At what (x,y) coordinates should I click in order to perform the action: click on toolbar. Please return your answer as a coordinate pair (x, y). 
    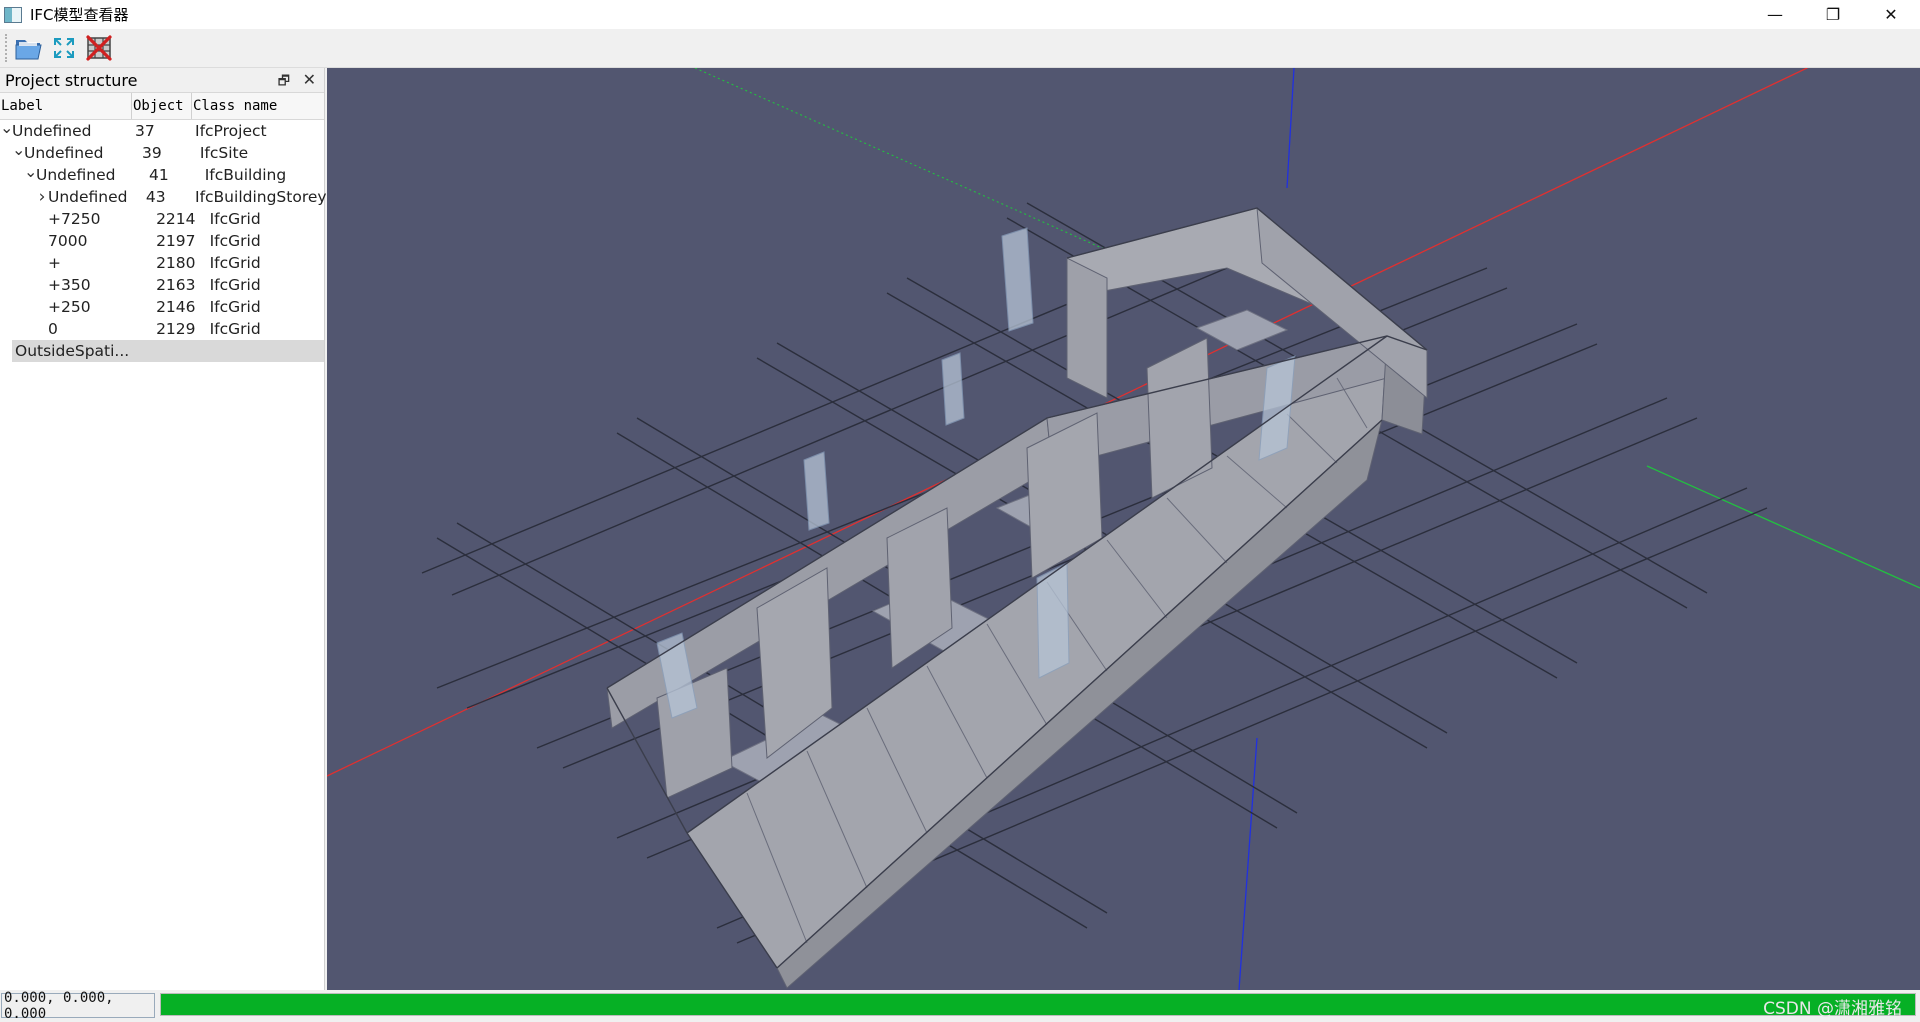
    Looking at the image, I should click on (960, 48).